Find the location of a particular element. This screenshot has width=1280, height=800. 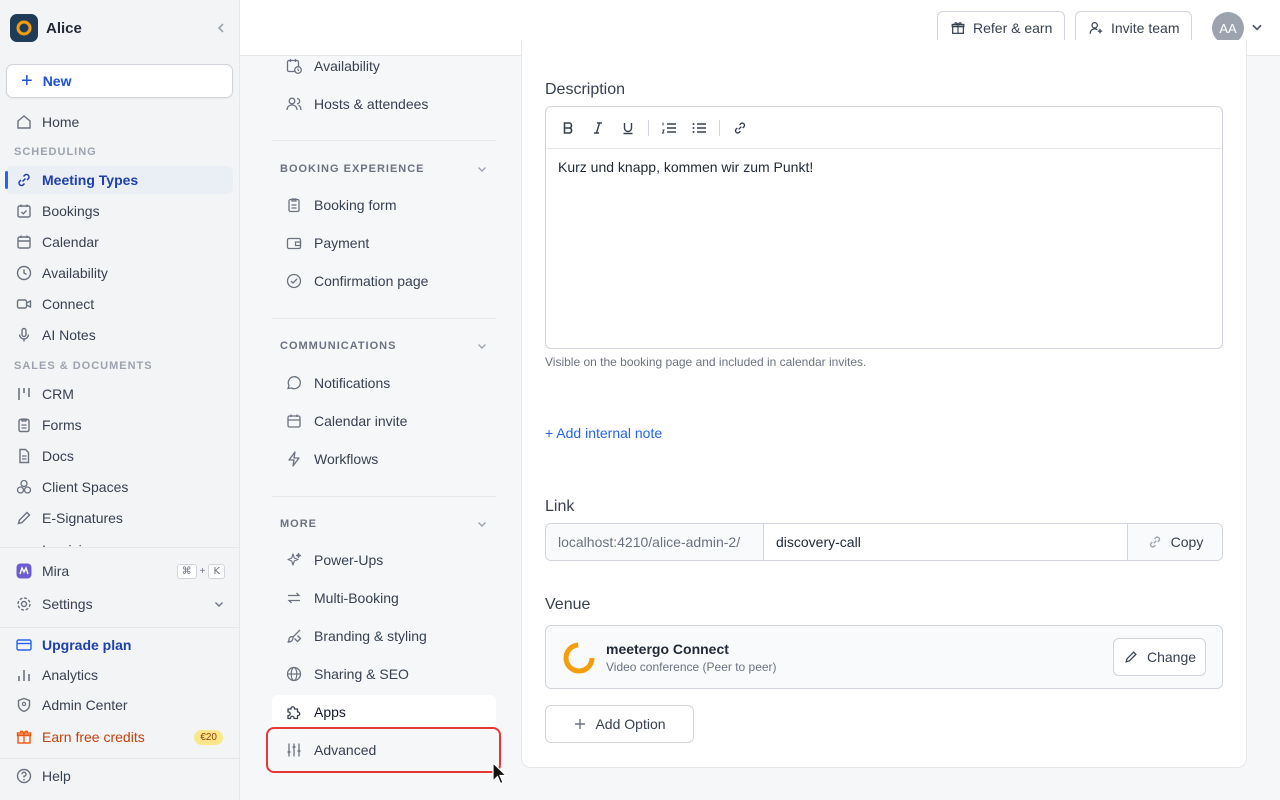

subnav-item-booking-form: Booking form is located at coordinates (384, 205).